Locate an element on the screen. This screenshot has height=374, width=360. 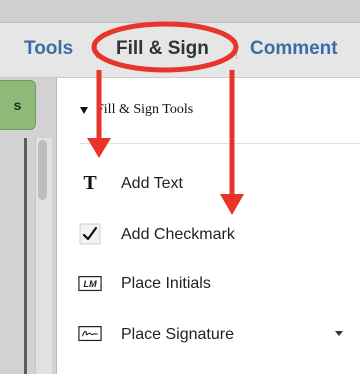
tool-label: Add Text is located at coordinates (152, 183).